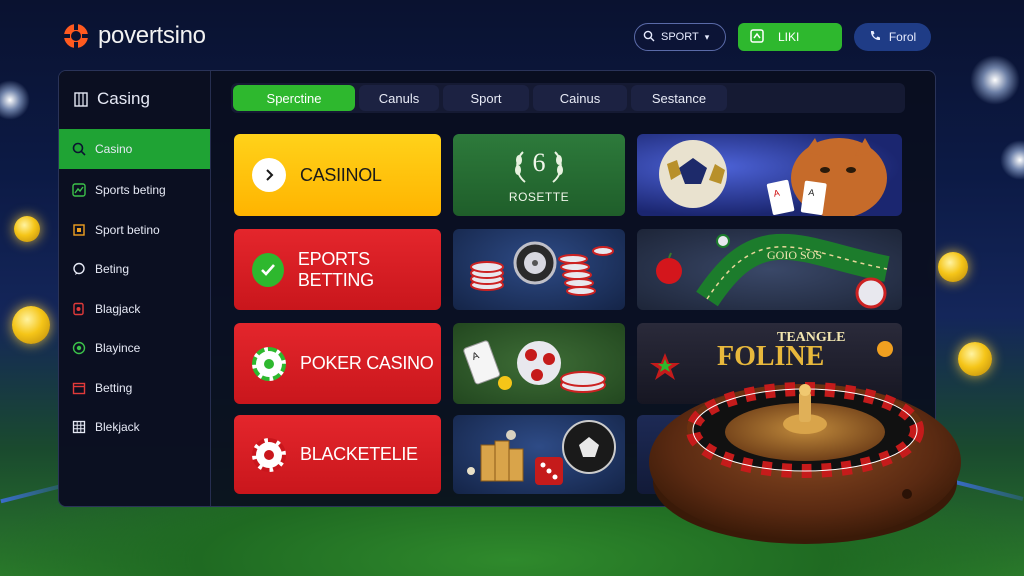 The height and width of the screenshot is (576, 1024). Describe the element at coordinates (79, 269) in the screenshot. I see `chat-icon` at that location.